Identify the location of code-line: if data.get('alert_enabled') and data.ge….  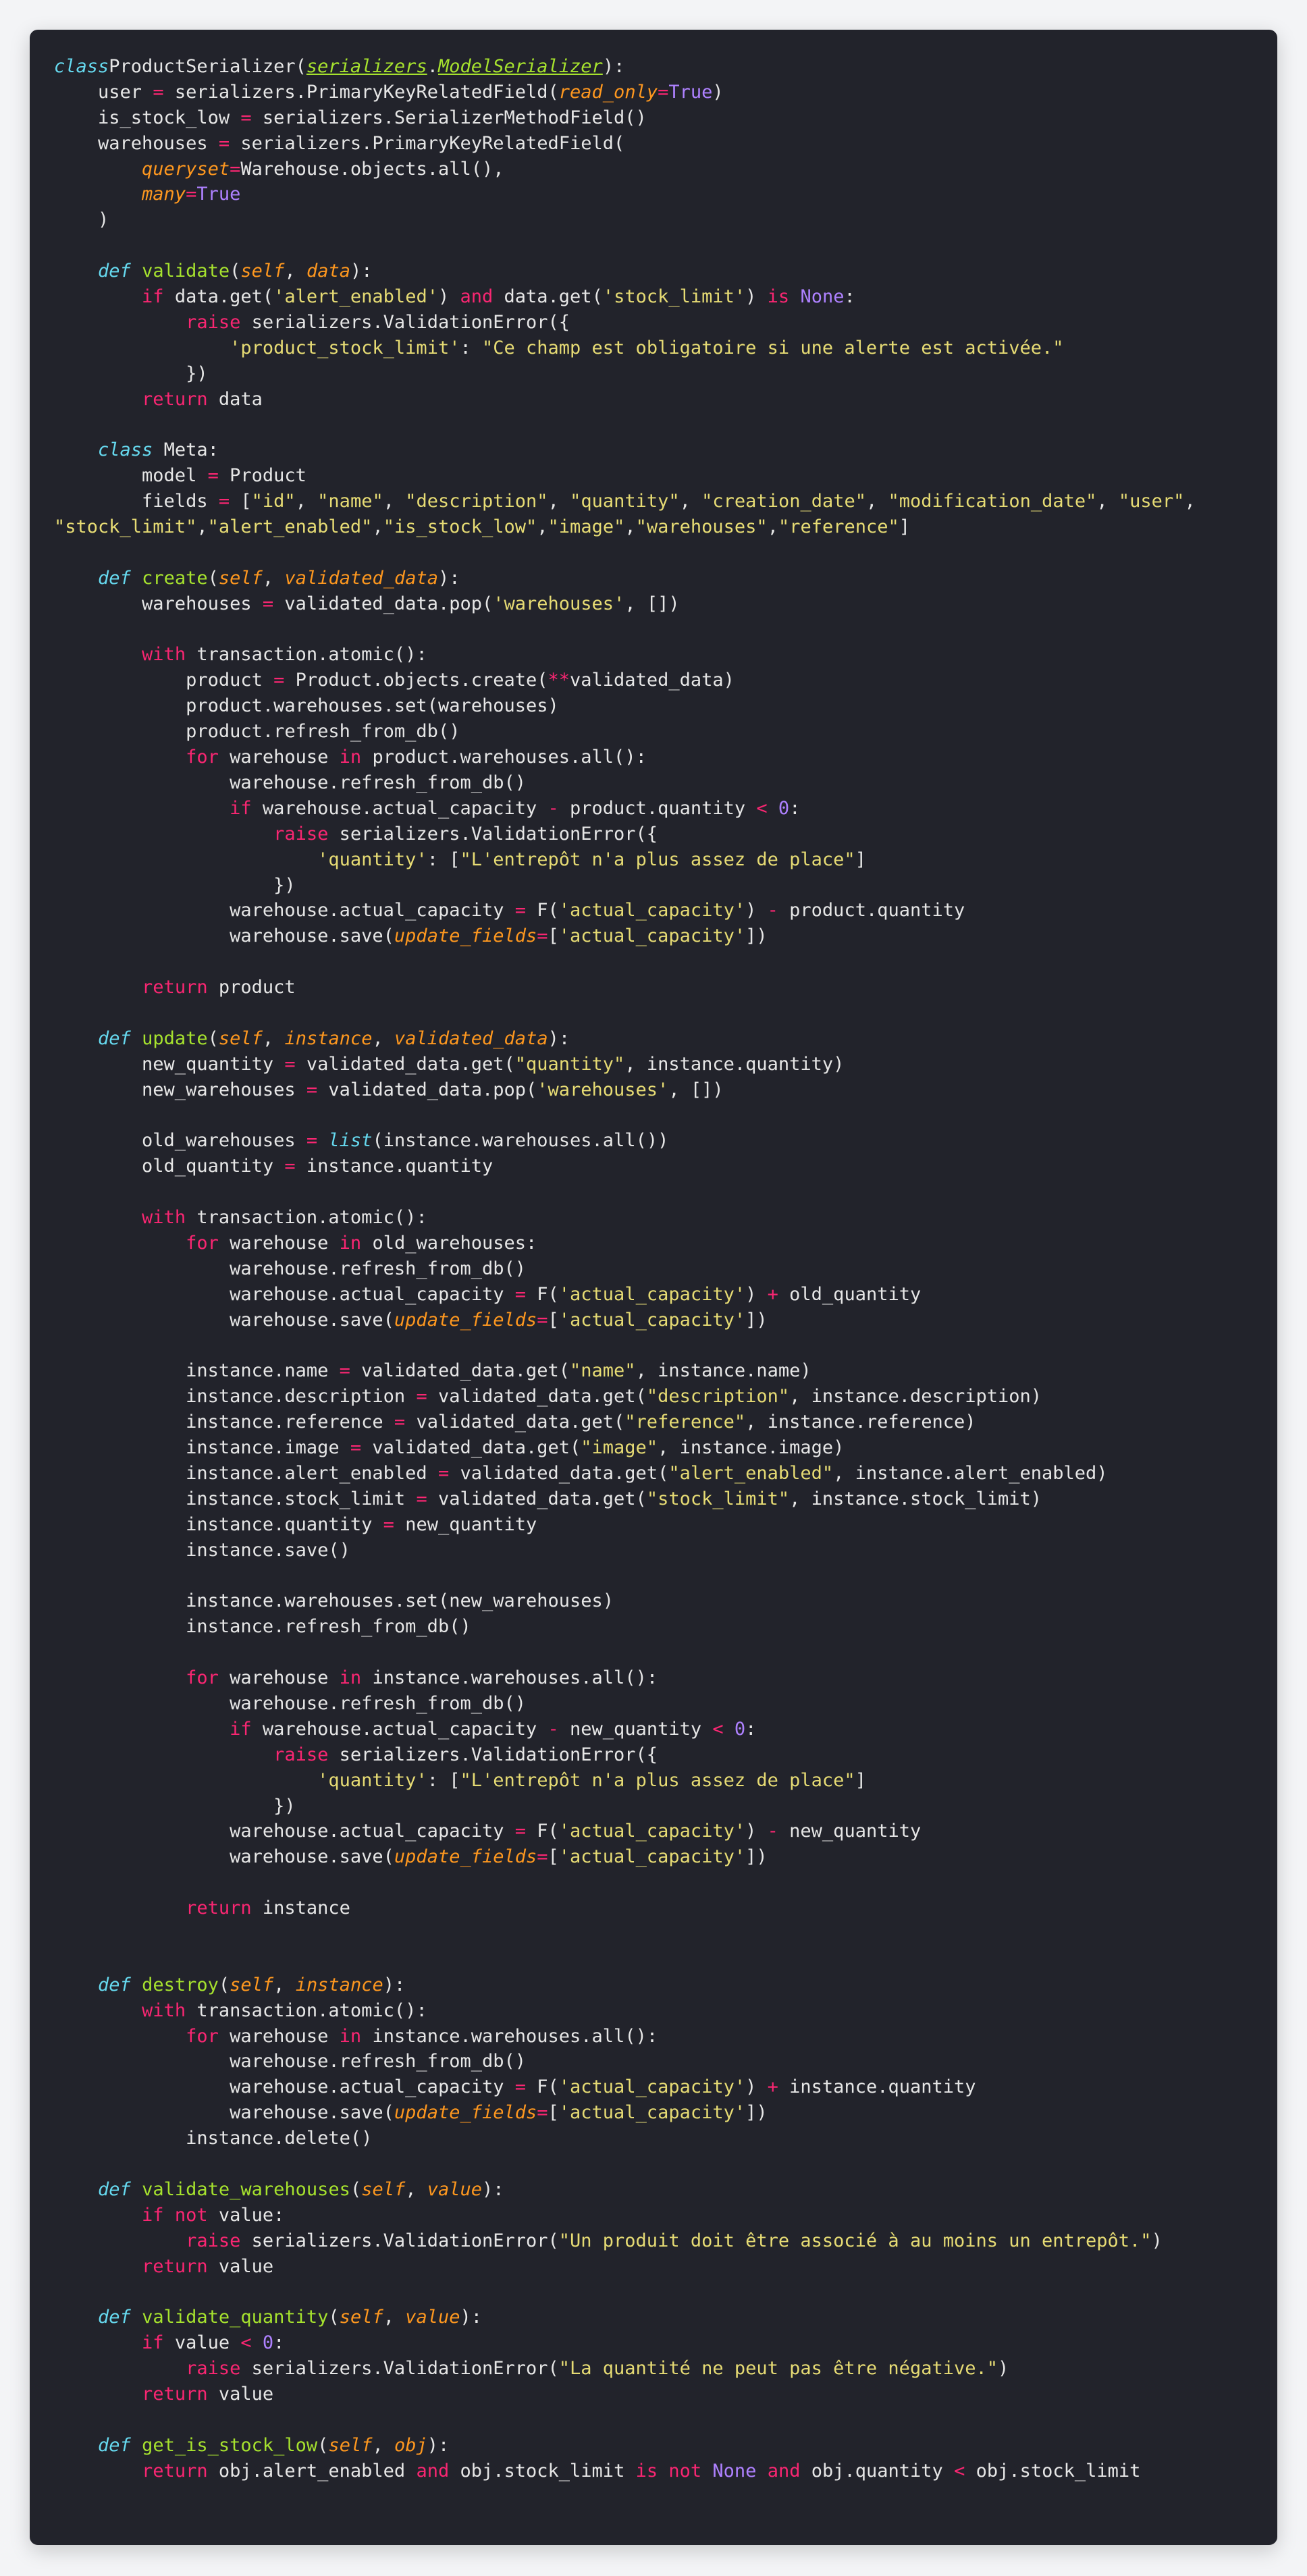
(625, 297).